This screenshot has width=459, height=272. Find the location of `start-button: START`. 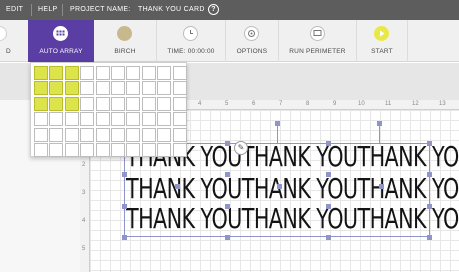

start-button: START is located at coordinates (382, 41).